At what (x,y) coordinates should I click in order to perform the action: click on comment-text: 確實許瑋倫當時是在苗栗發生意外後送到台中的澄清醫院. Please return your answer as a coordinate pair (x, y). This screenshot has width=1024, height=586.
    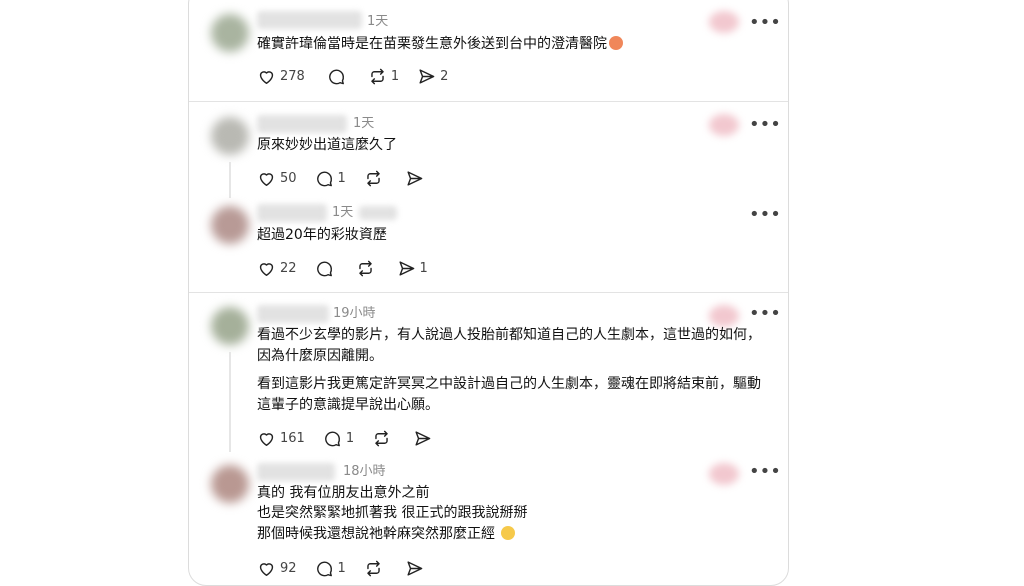
    Looking at the image, I should click on (440, 44).